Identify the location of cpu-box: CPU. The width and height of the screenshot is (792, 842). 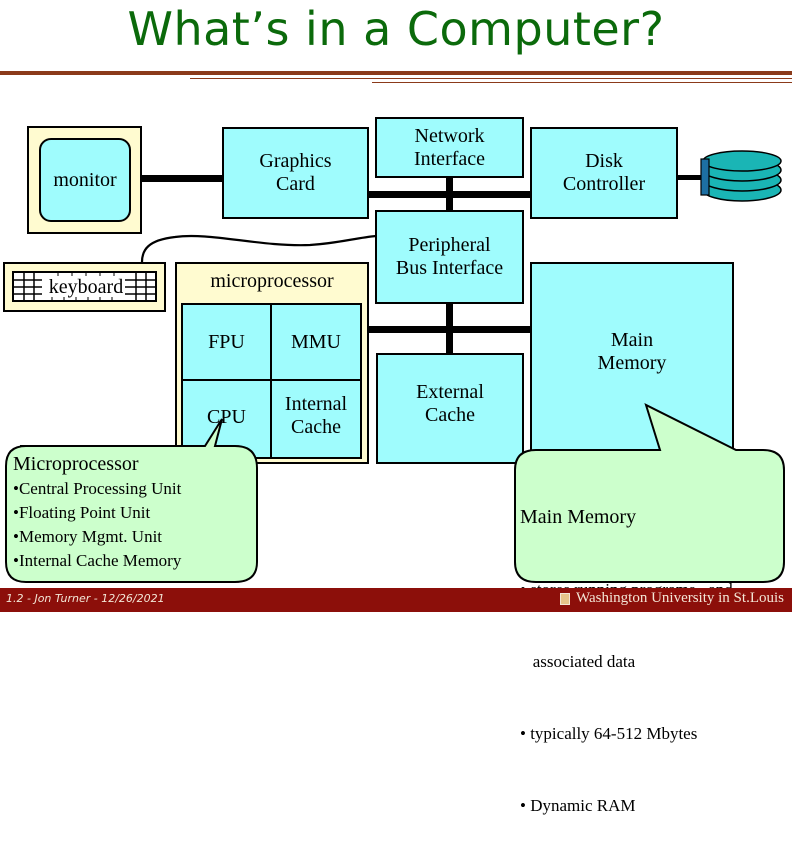
(226, 419).